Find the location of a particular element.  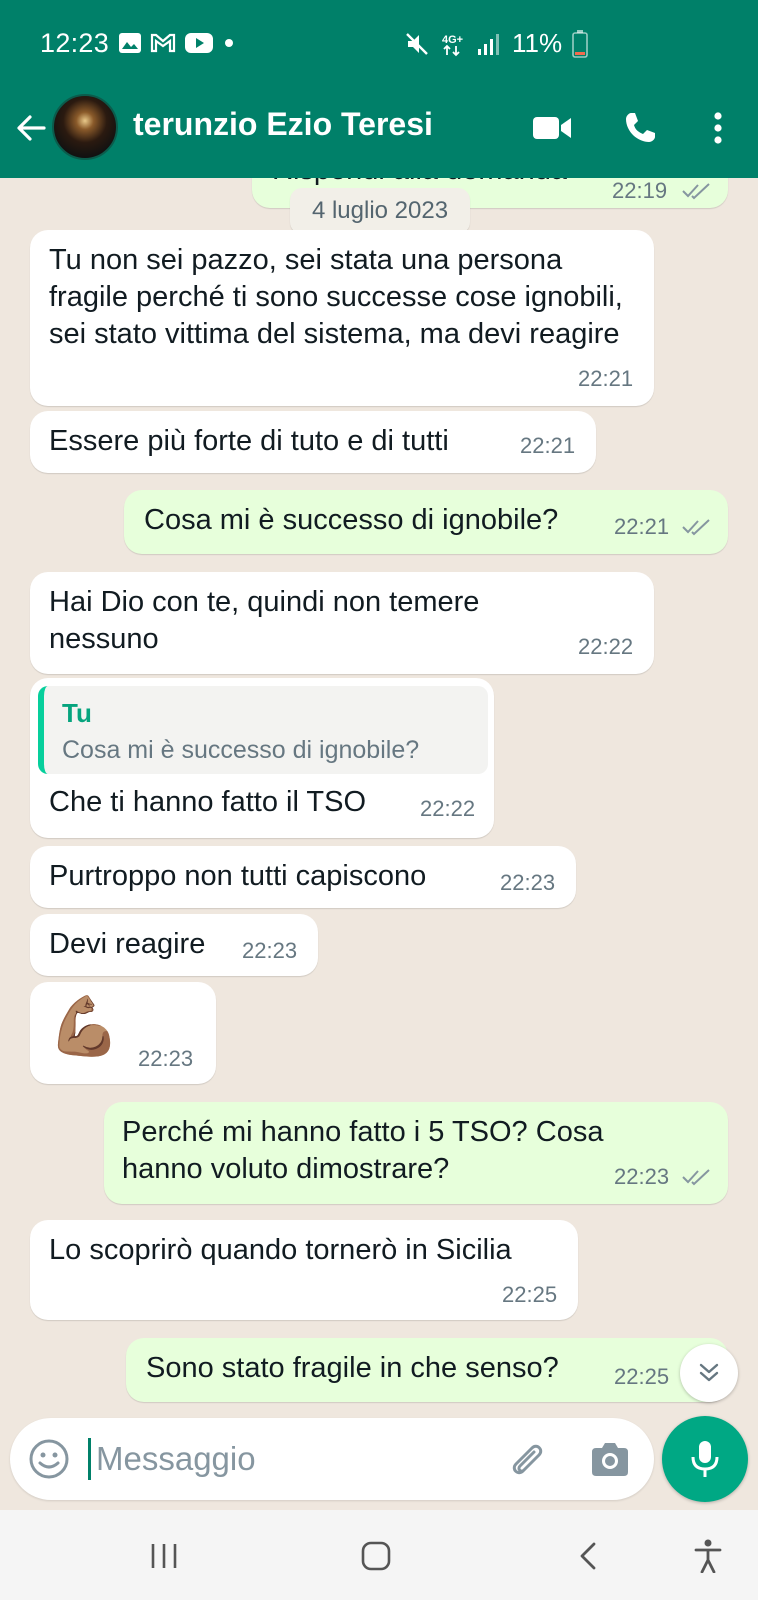

microphone-icon is located at coordinates (705, 1459).